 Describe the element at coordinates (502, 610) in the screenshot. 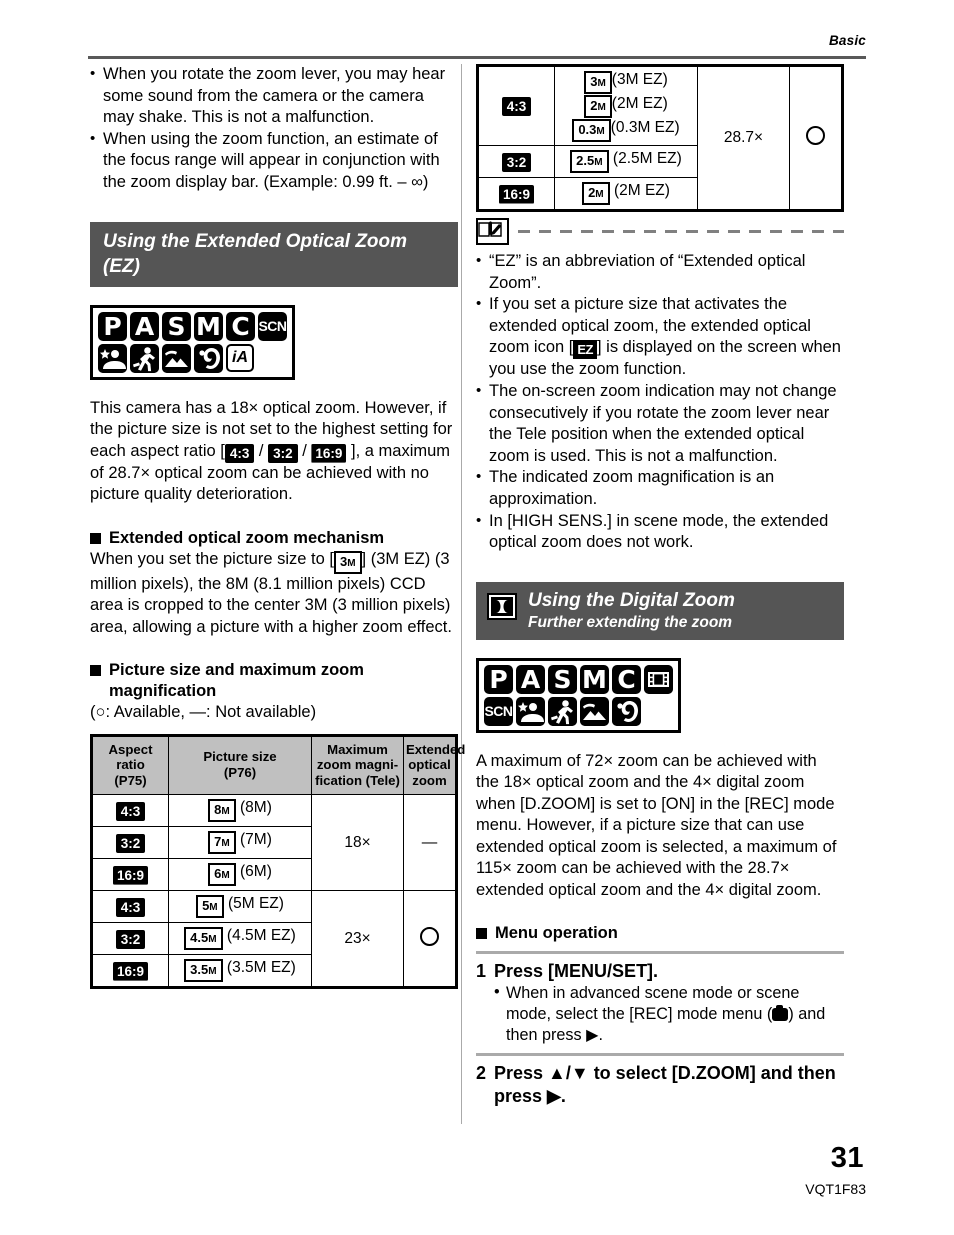

I see `digital-zoom-icon` at that location.